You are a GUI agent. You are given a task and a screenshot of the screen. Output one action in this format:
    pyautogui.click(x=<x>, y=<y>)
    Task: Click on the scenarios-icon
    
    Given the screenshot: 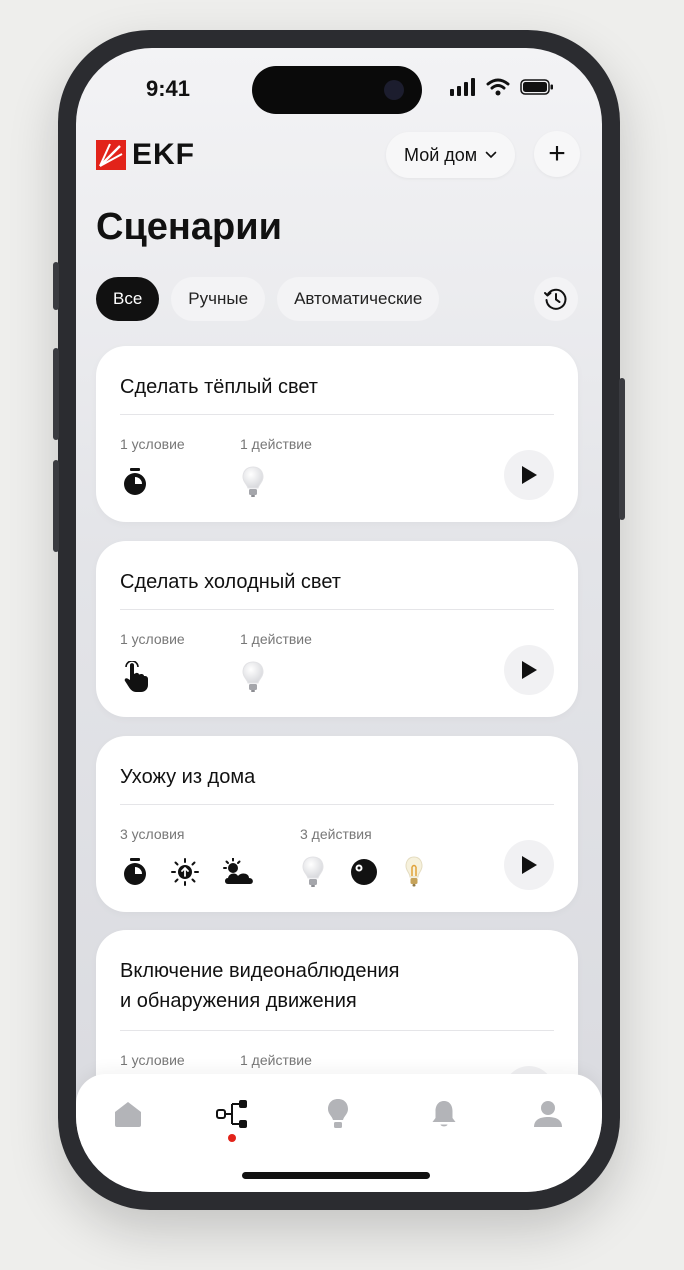 What is the action you would take?
    pyautogui.click(x=231, y=1114)
    